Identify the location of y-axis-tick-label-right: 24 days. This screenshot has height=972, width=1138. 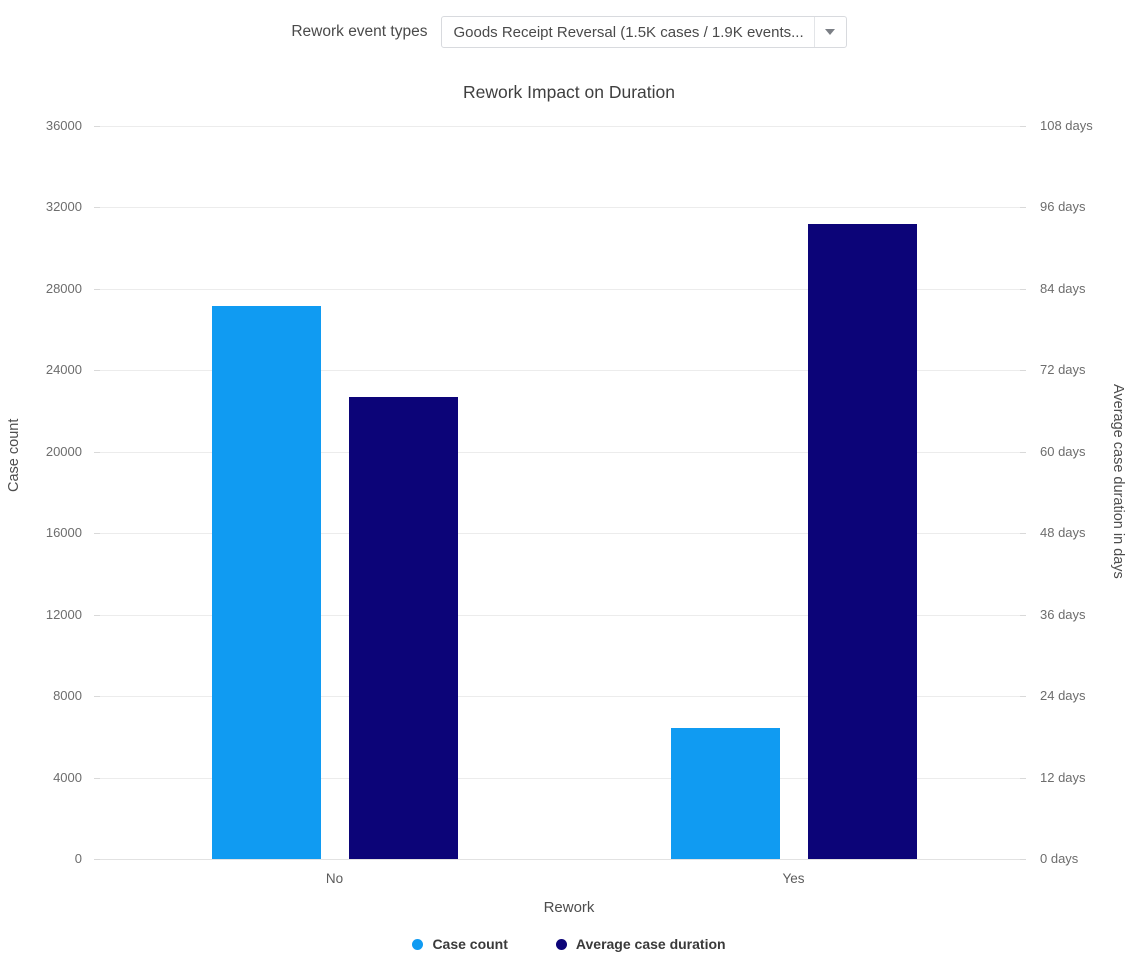
(1063, 696).